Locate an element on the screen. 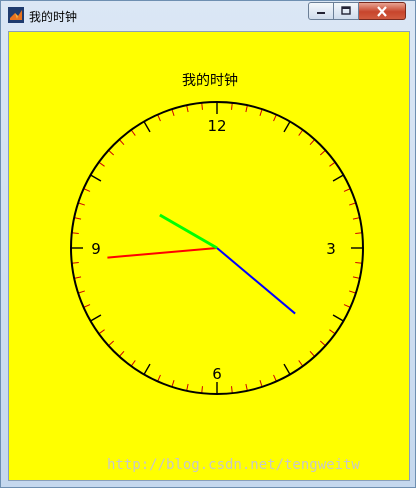 This screenshot has width=416, height=488. title-bar: 我的时钟 is located at coordinates (208, 15).